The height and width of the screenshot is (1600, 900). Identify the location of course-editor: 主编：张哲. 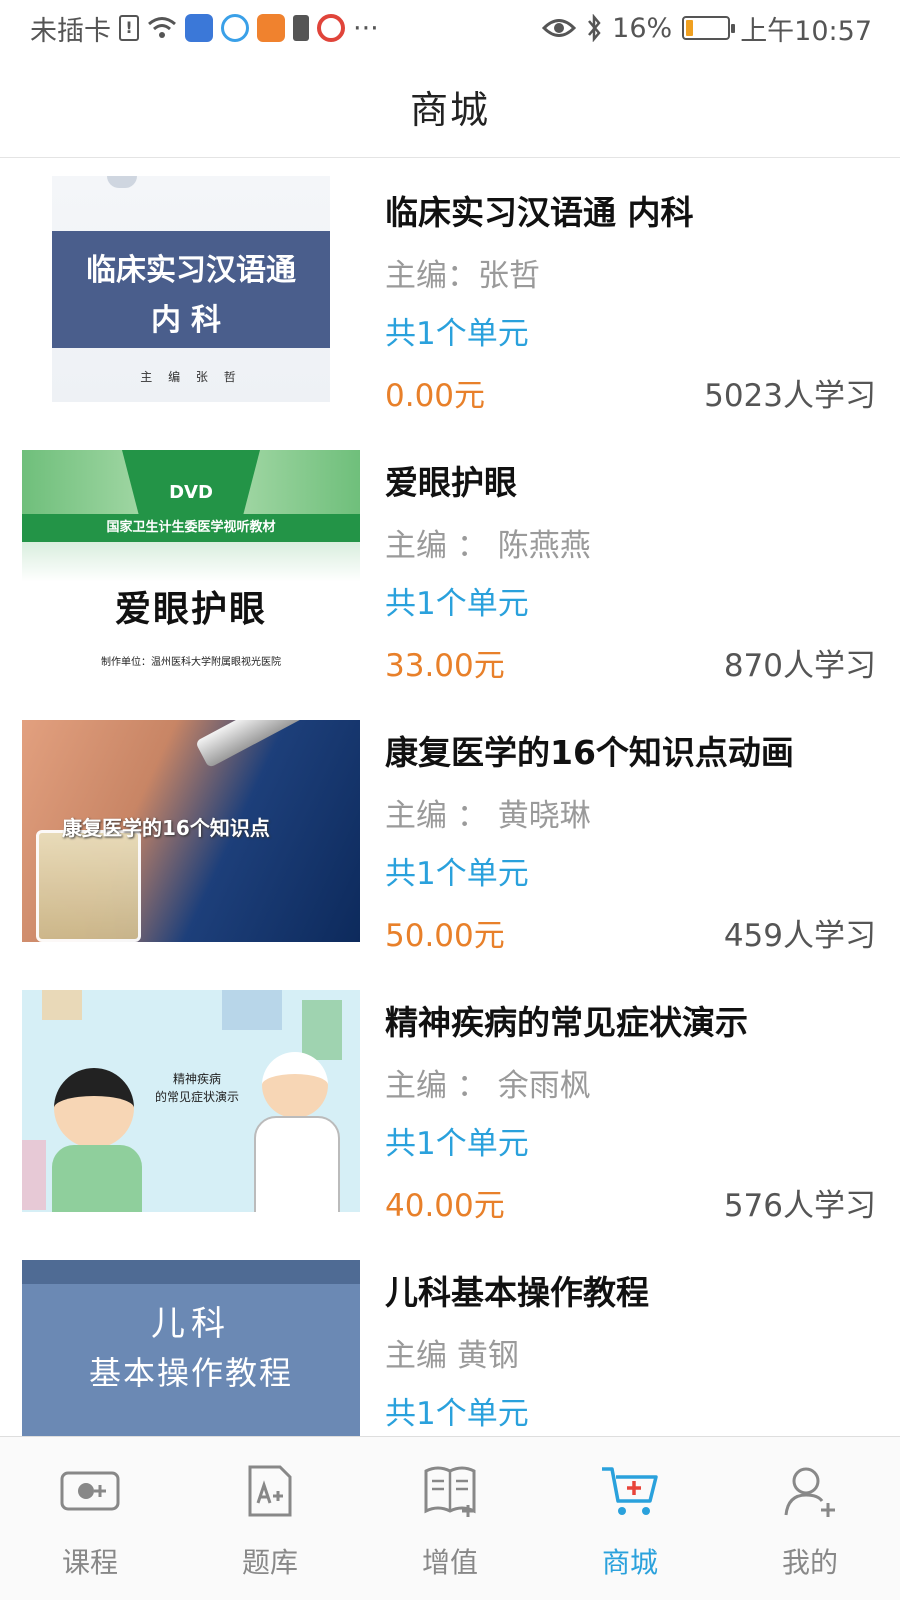
(462, 276).